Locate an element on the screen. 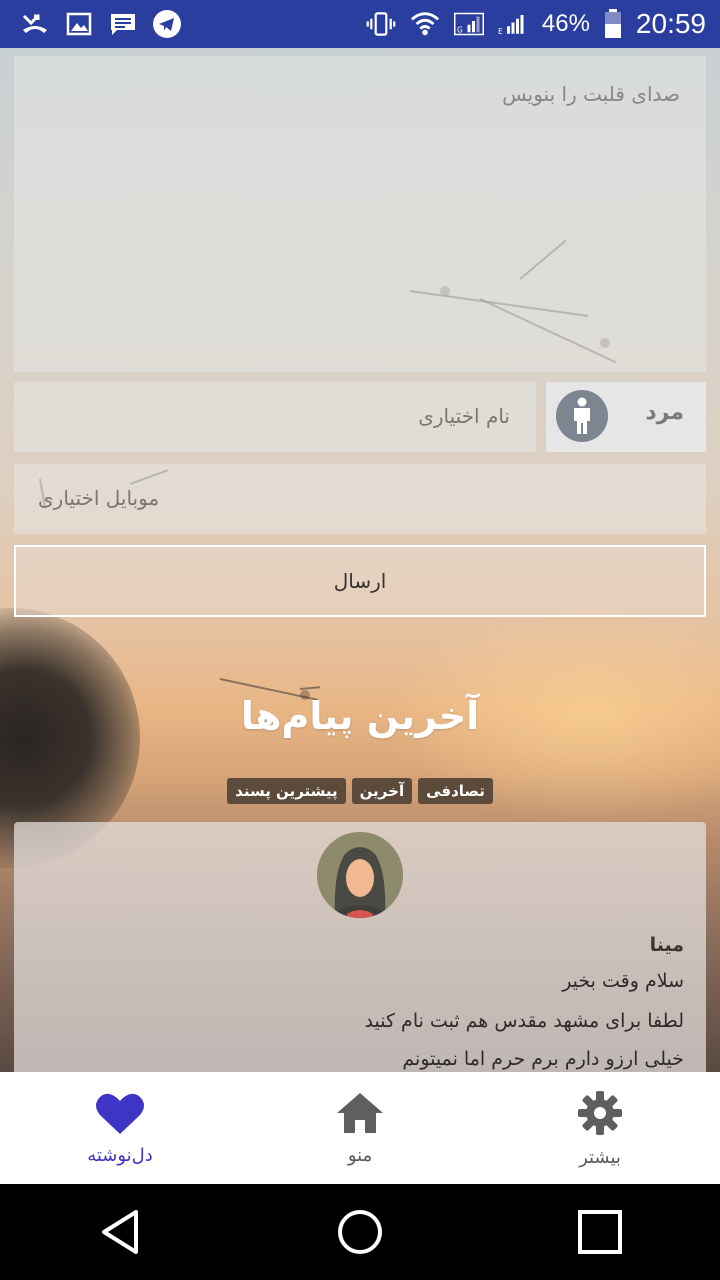 This screenshot has height=1280, width=720. wifi-icon is located at coordinates (425, 24).